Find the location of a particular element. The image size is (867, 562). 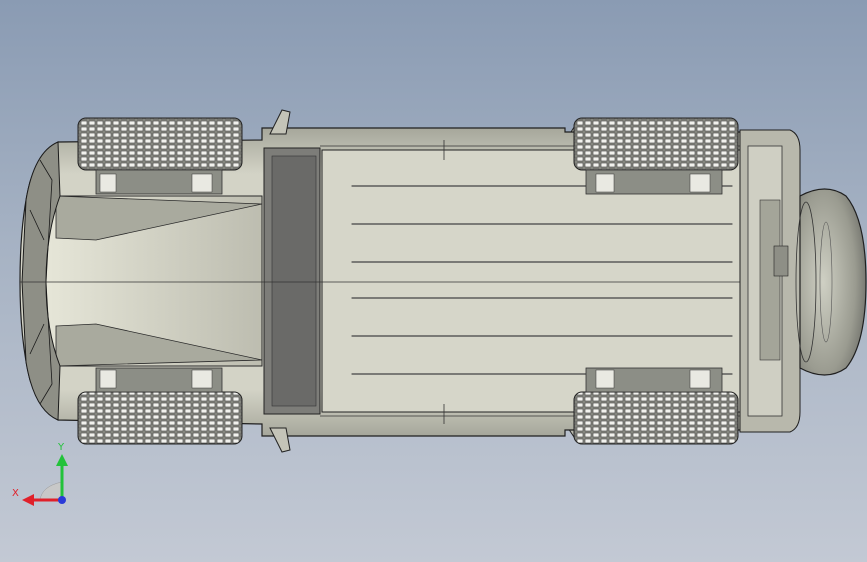

triad-plane-icon is located at coordinates (51, 491).